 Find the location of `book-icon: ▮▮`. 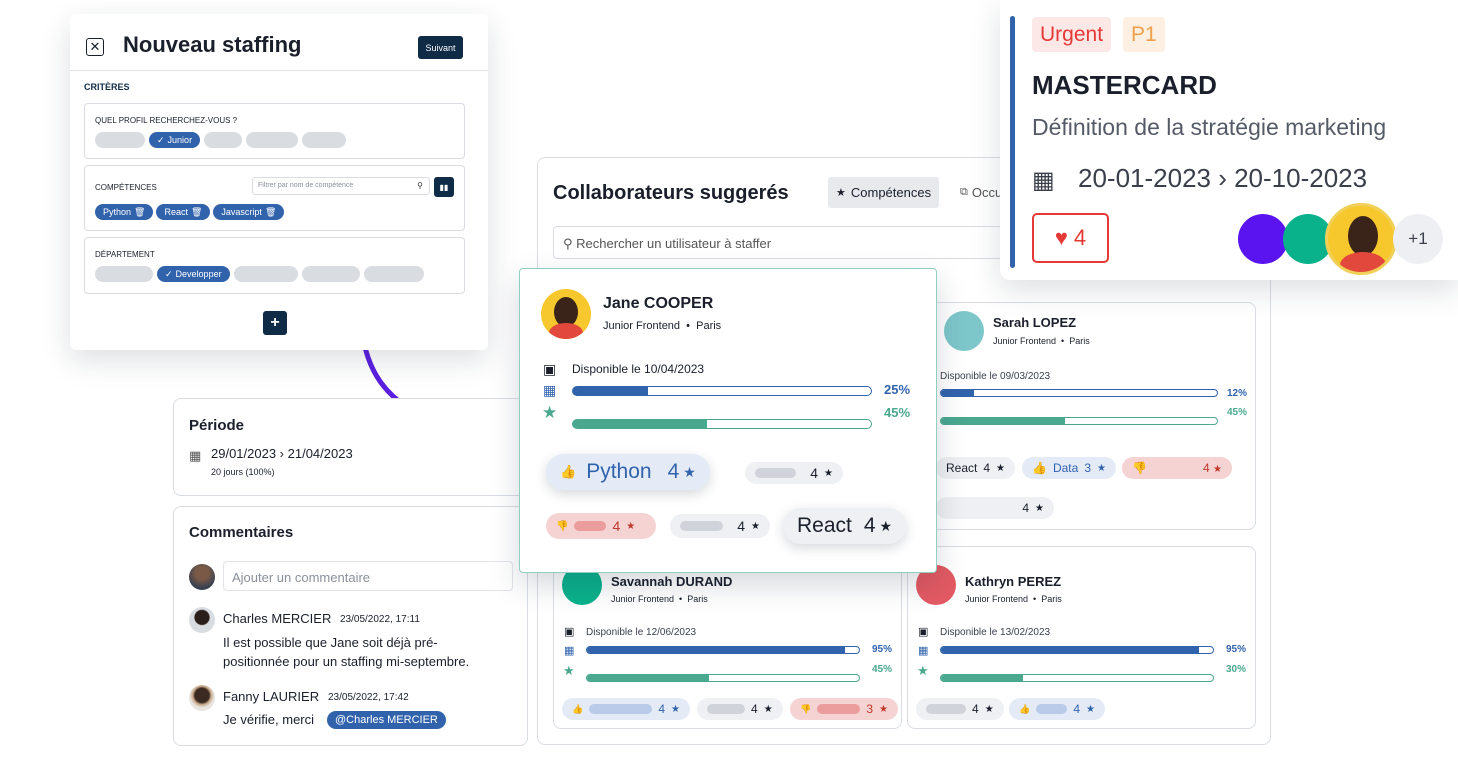

book-icon: ▮▮ is located at coordinates (444, 187).